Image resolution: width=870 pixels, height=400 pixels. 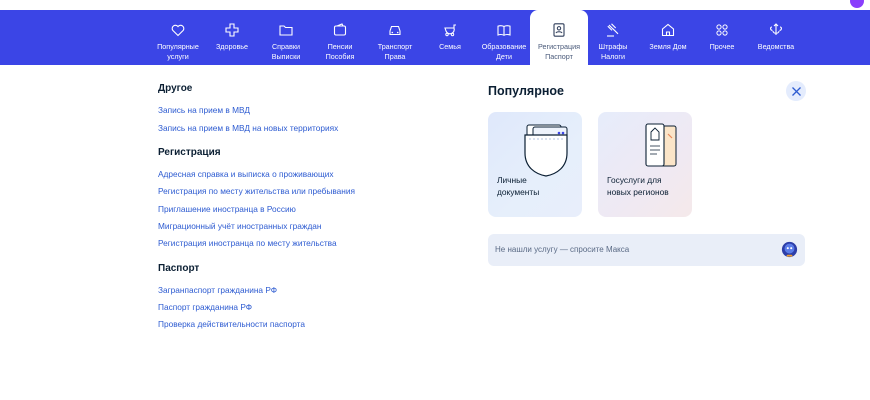 I want to click on menu-link: Загранпаспорт гражданина РФ, so click(x=217, y=290).